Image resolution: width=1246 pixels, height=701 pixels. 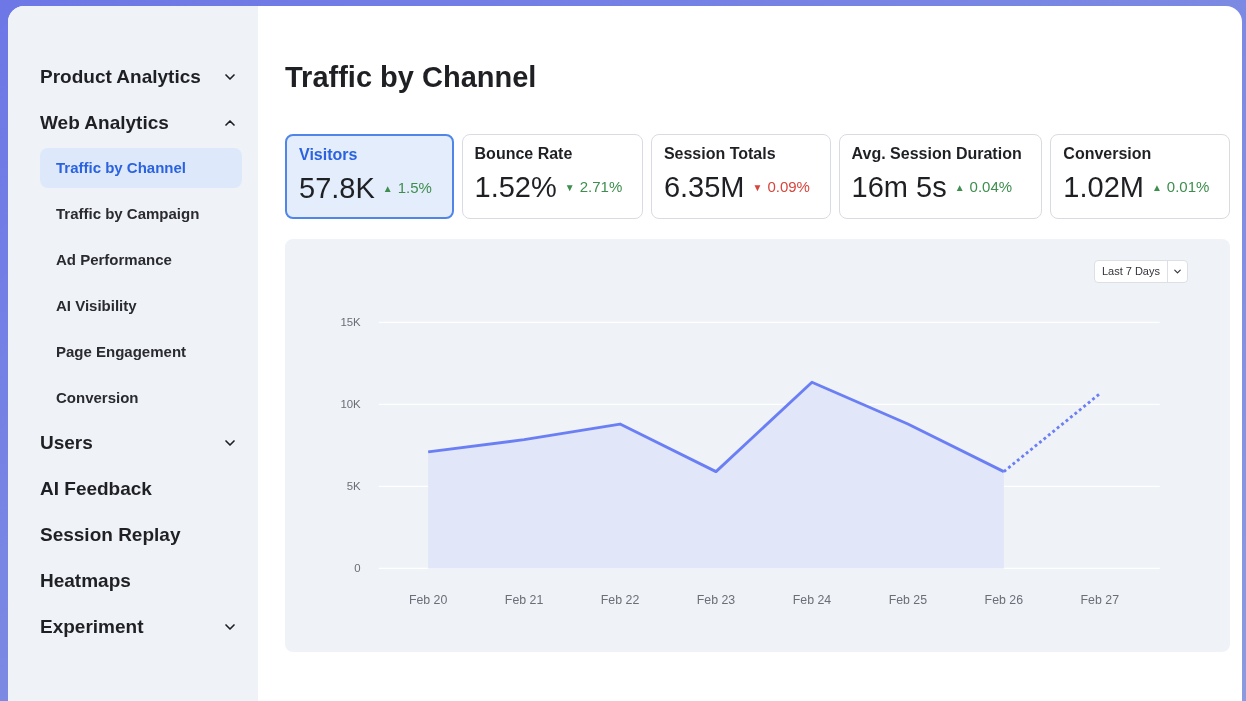 I want to click on stat-card: Session Totals 6.35M ▼ 0.09%, so click(x=740, y=176).